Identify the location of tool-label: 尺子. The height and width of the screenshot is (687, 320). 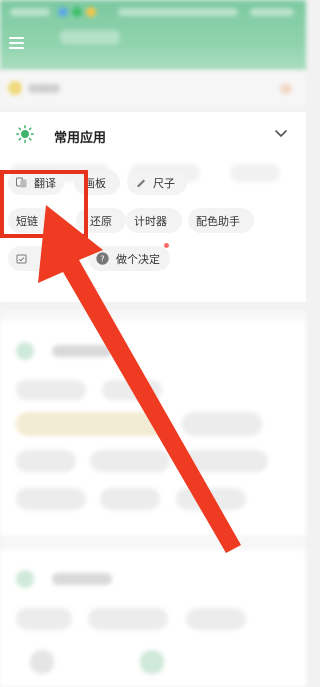
(164, 183).